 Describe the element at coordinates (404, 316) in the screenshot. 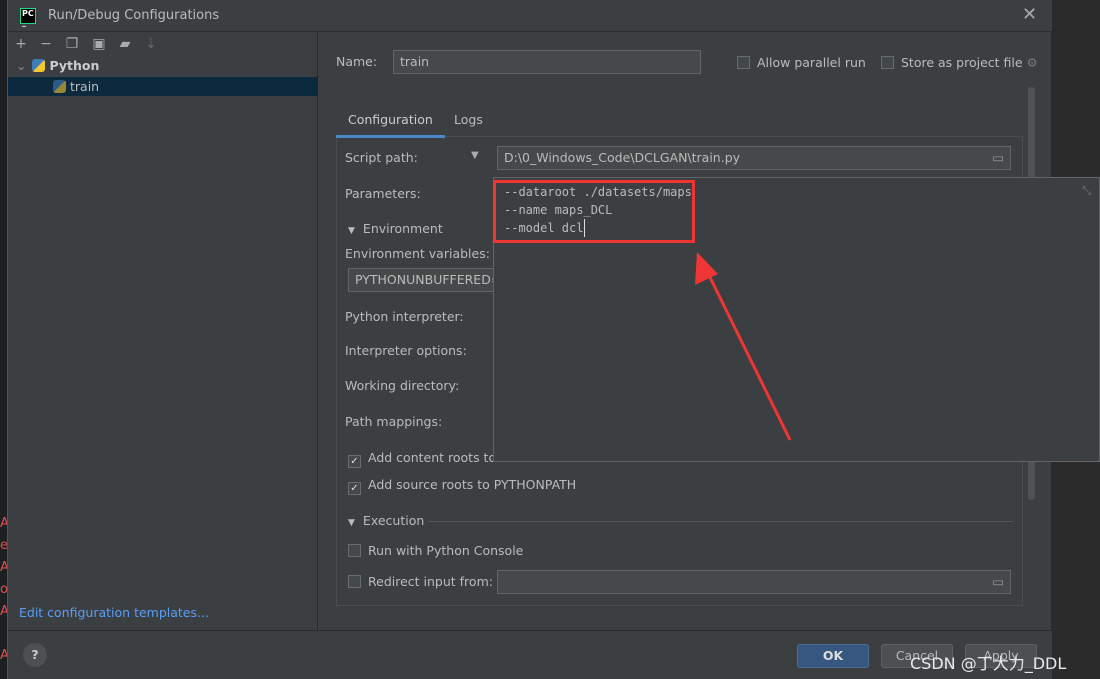

I see `interpreter-label: Python interpreter:` at that location.